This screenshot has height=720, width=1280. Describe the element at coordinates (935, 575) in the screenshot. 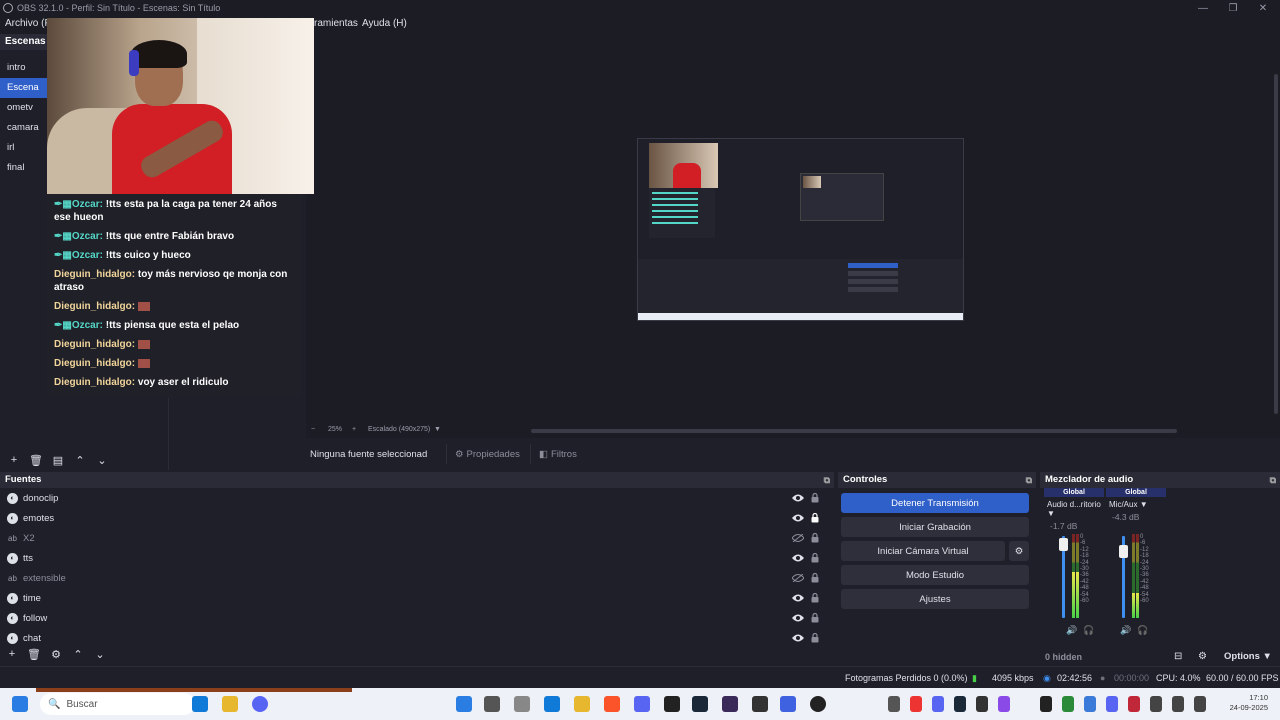

I see `studio-mode-button: Modo Estudio` at that location.